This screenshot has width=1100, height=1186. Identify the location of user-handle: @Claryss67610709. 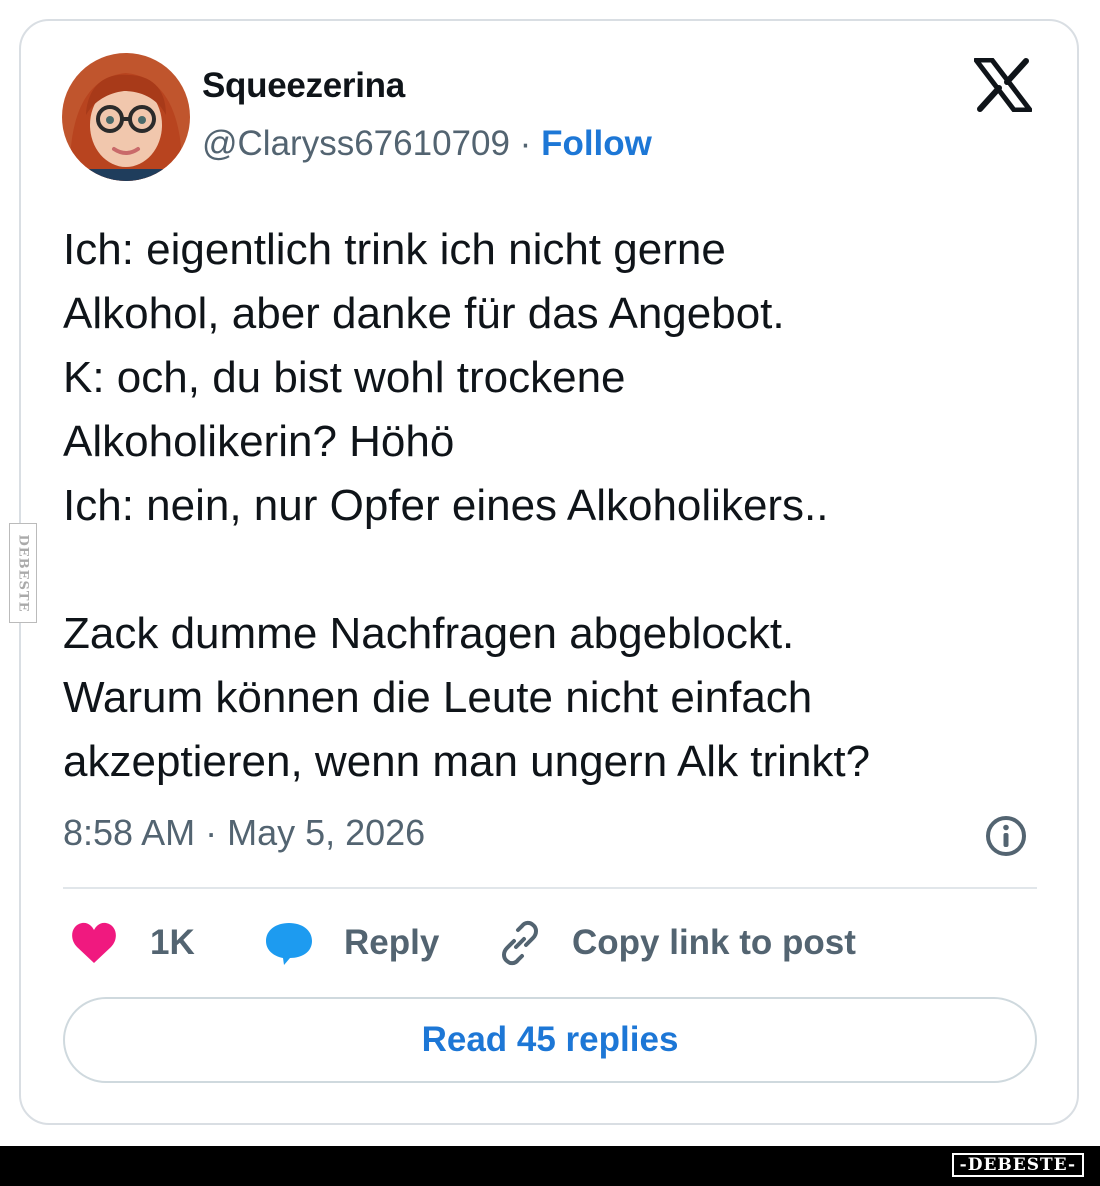
(356, 143).